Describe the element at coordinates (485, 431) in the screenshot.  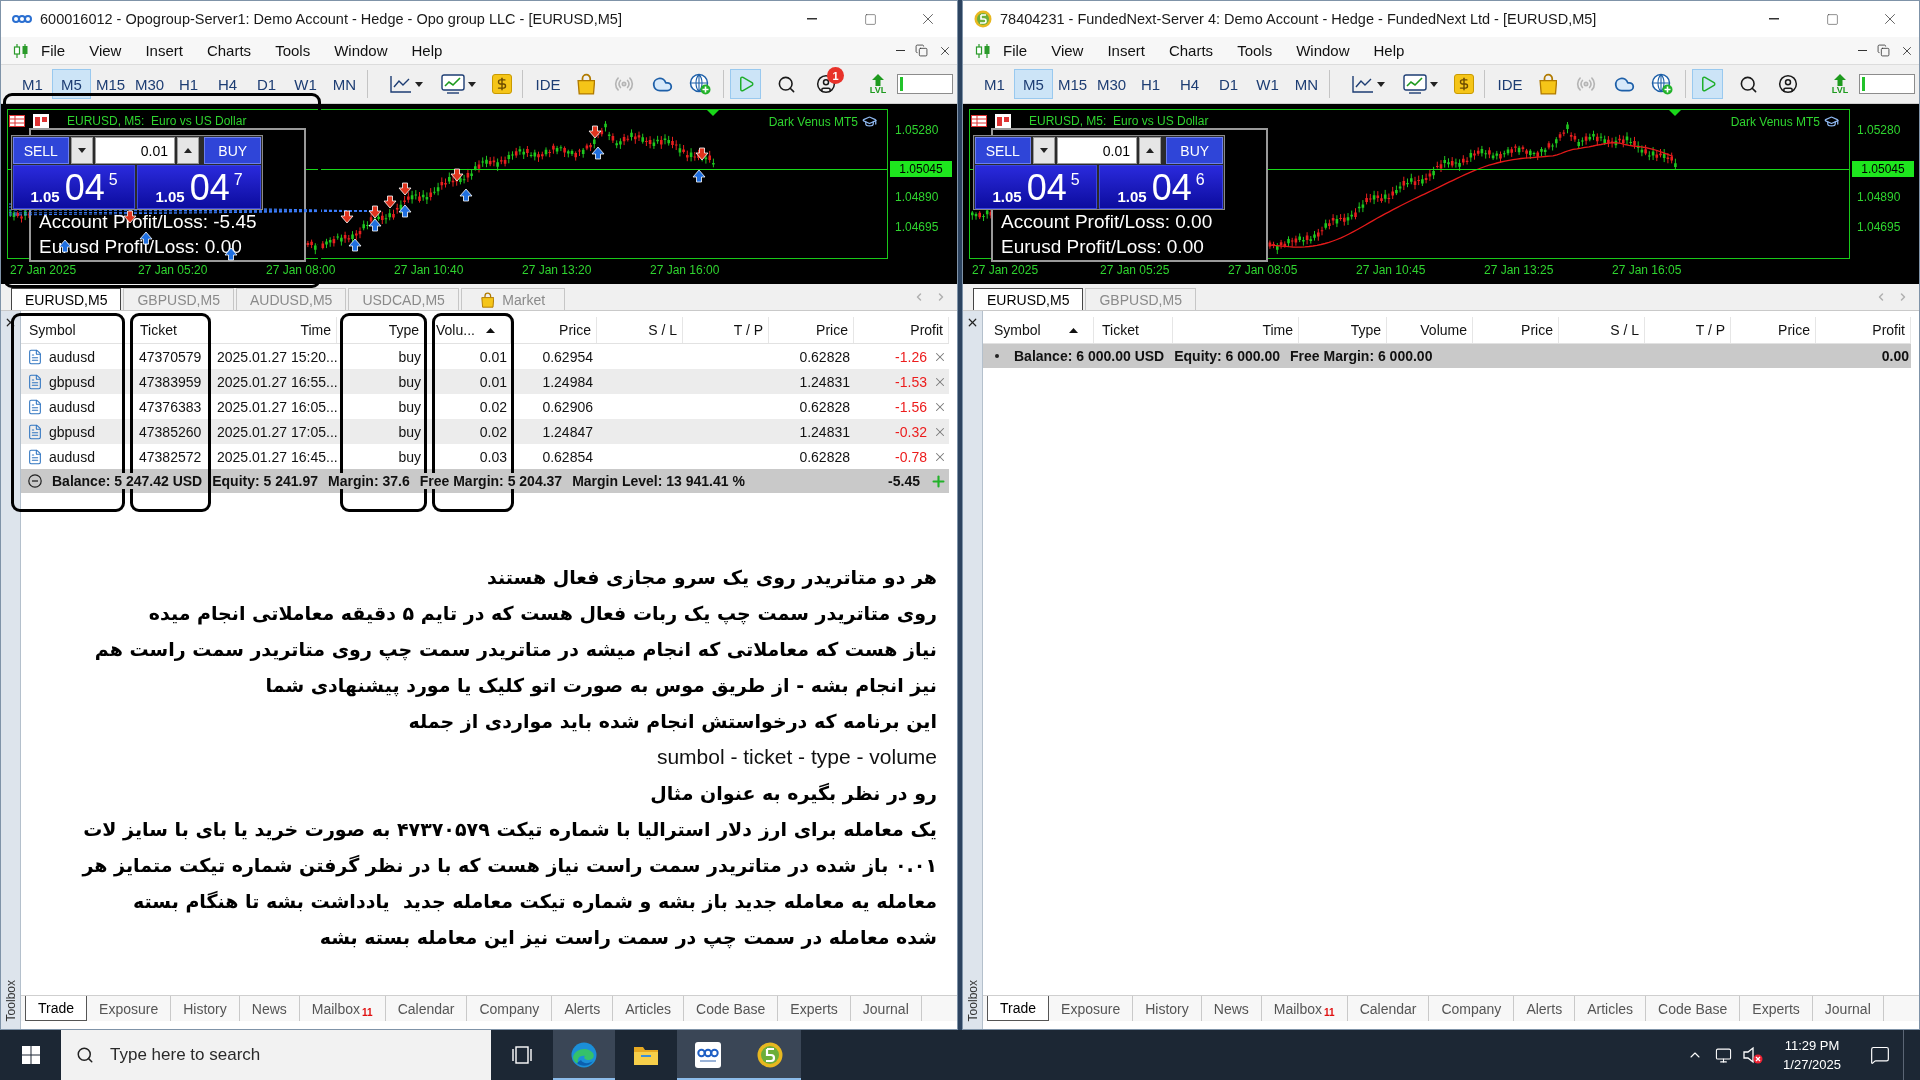
I see `table-row: gbpusd 47385260 2025.01.27 17:05... buy 0.02 1.24847 1.24831 -0.32` at that location.